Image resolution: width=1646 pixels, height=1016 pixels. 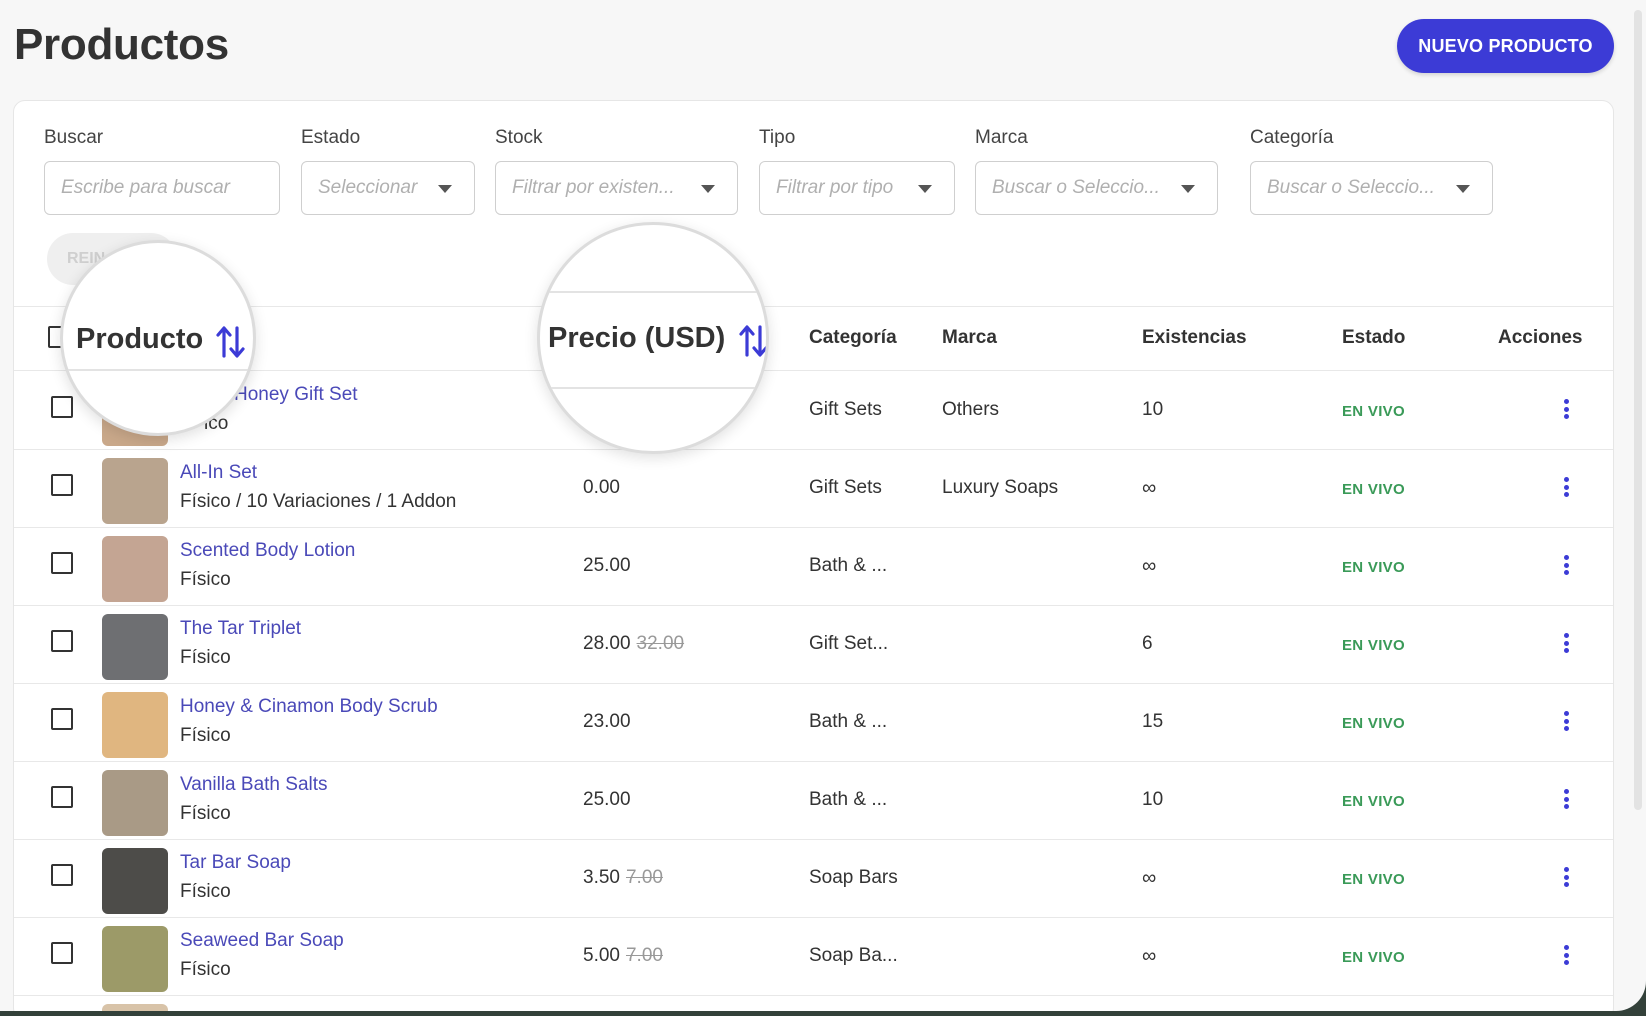 What do you see at coordinates (607, 643) in the screenshot?
I see `current-price: 28.00` at bounding box center [607, 643].